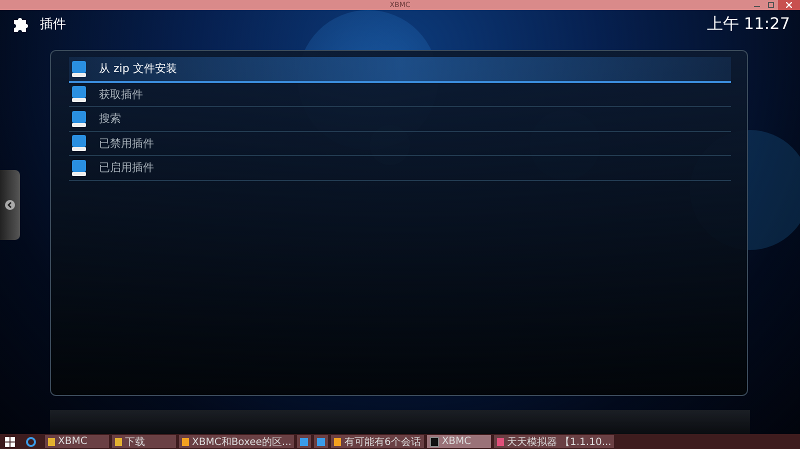  What do you see at coordinates (400, 69) in the screenshot?
I see `menu-item: 从 zip 文件安装` at bounding box center [400, 69].